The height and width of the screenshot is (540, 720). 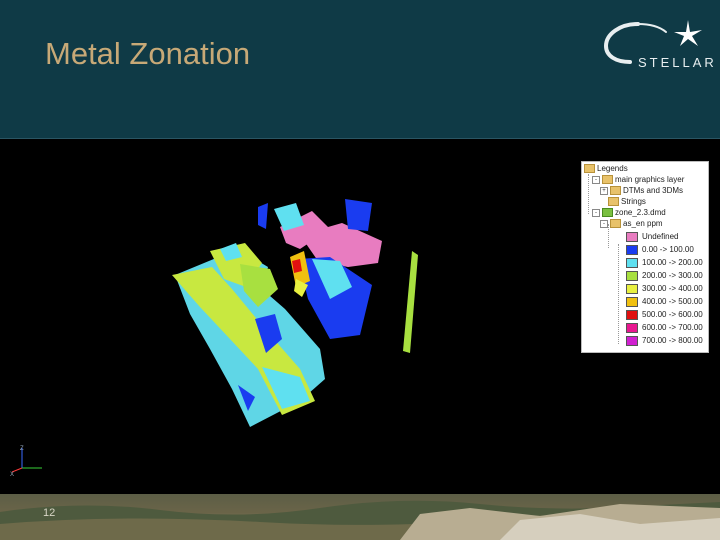 I want to click on legend-tree-item: Strings, so click(x=627, y=202).